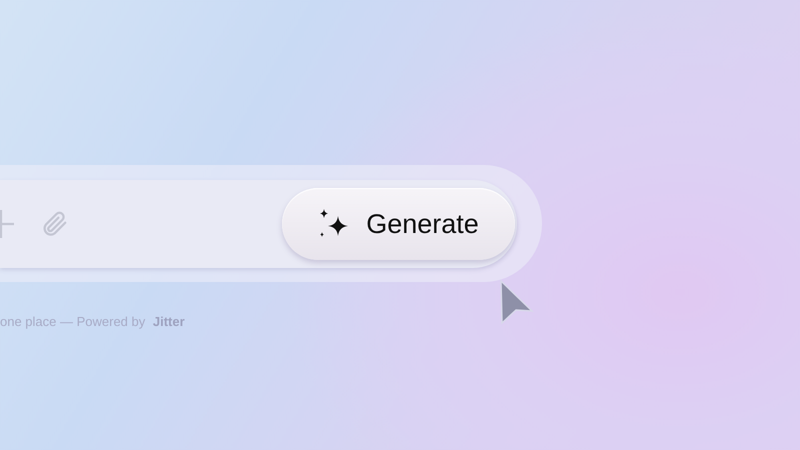 Image resolution: width=800 pixels, height=450 pixels. I want to click on cursor-icon, so click(517, 302).